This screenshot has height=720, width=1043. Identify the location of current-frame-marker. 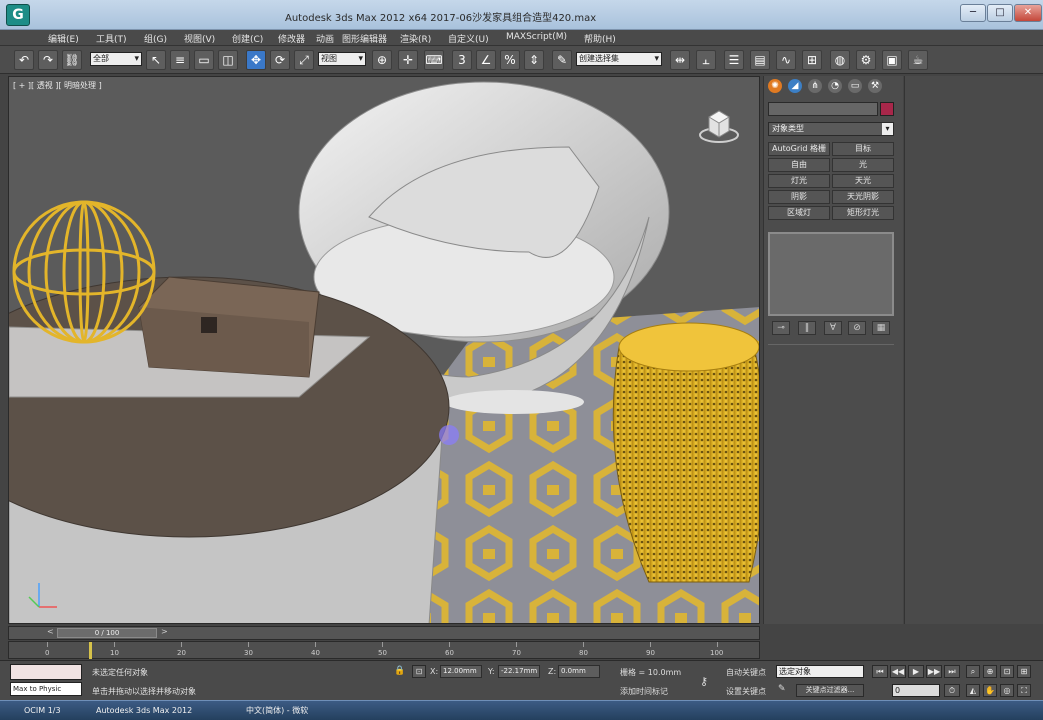
(90, 650).